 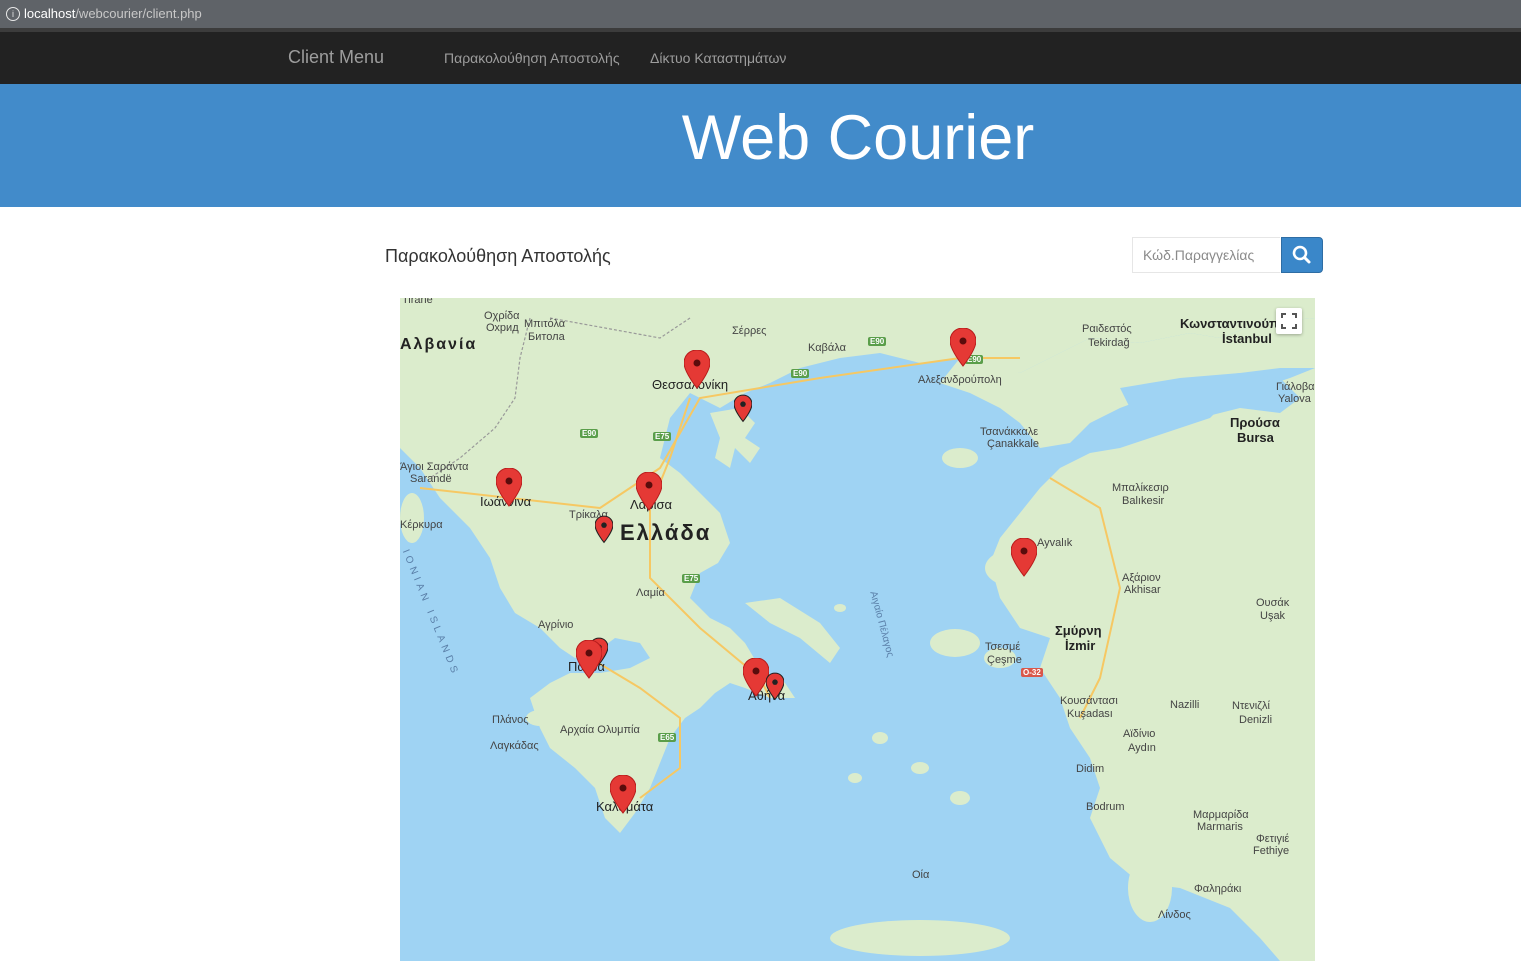 I want to click on map-marker-patra, so click(x=589, y=660).